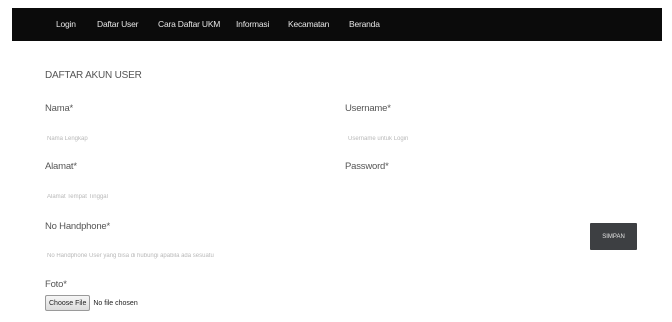 The image size is (672, 322). I want to click on nama-label: Nama*, so click(59, 108).